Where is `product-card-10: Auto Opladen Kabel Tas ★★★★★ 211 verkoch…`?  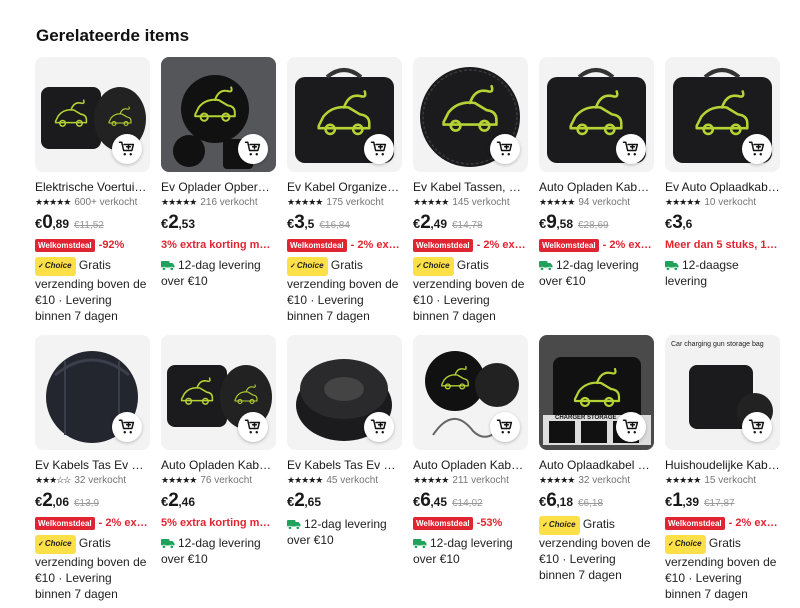
product-card-10: Auto Opladen Kabel Tas ★★★★★ 211 verkoch… is located at coordinates (470, 468).